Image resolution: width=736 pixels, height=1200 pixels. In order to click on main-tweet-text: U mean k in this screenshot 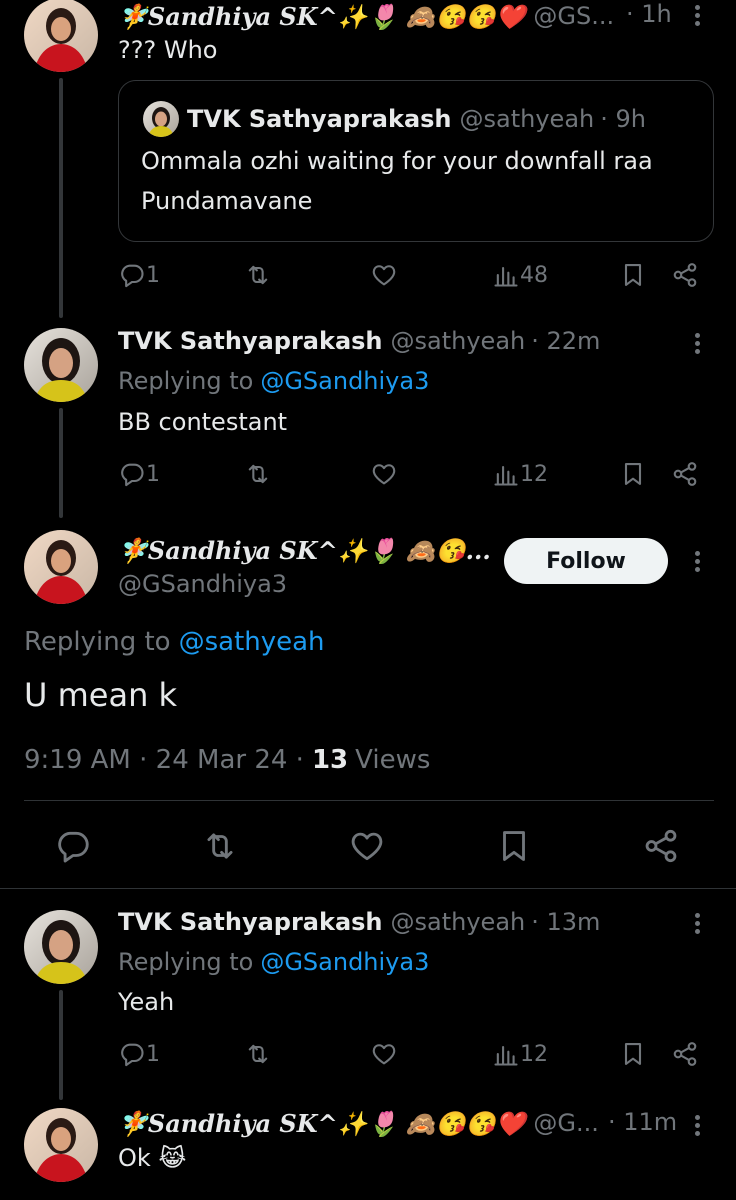, I will do `click(101, 695)`.